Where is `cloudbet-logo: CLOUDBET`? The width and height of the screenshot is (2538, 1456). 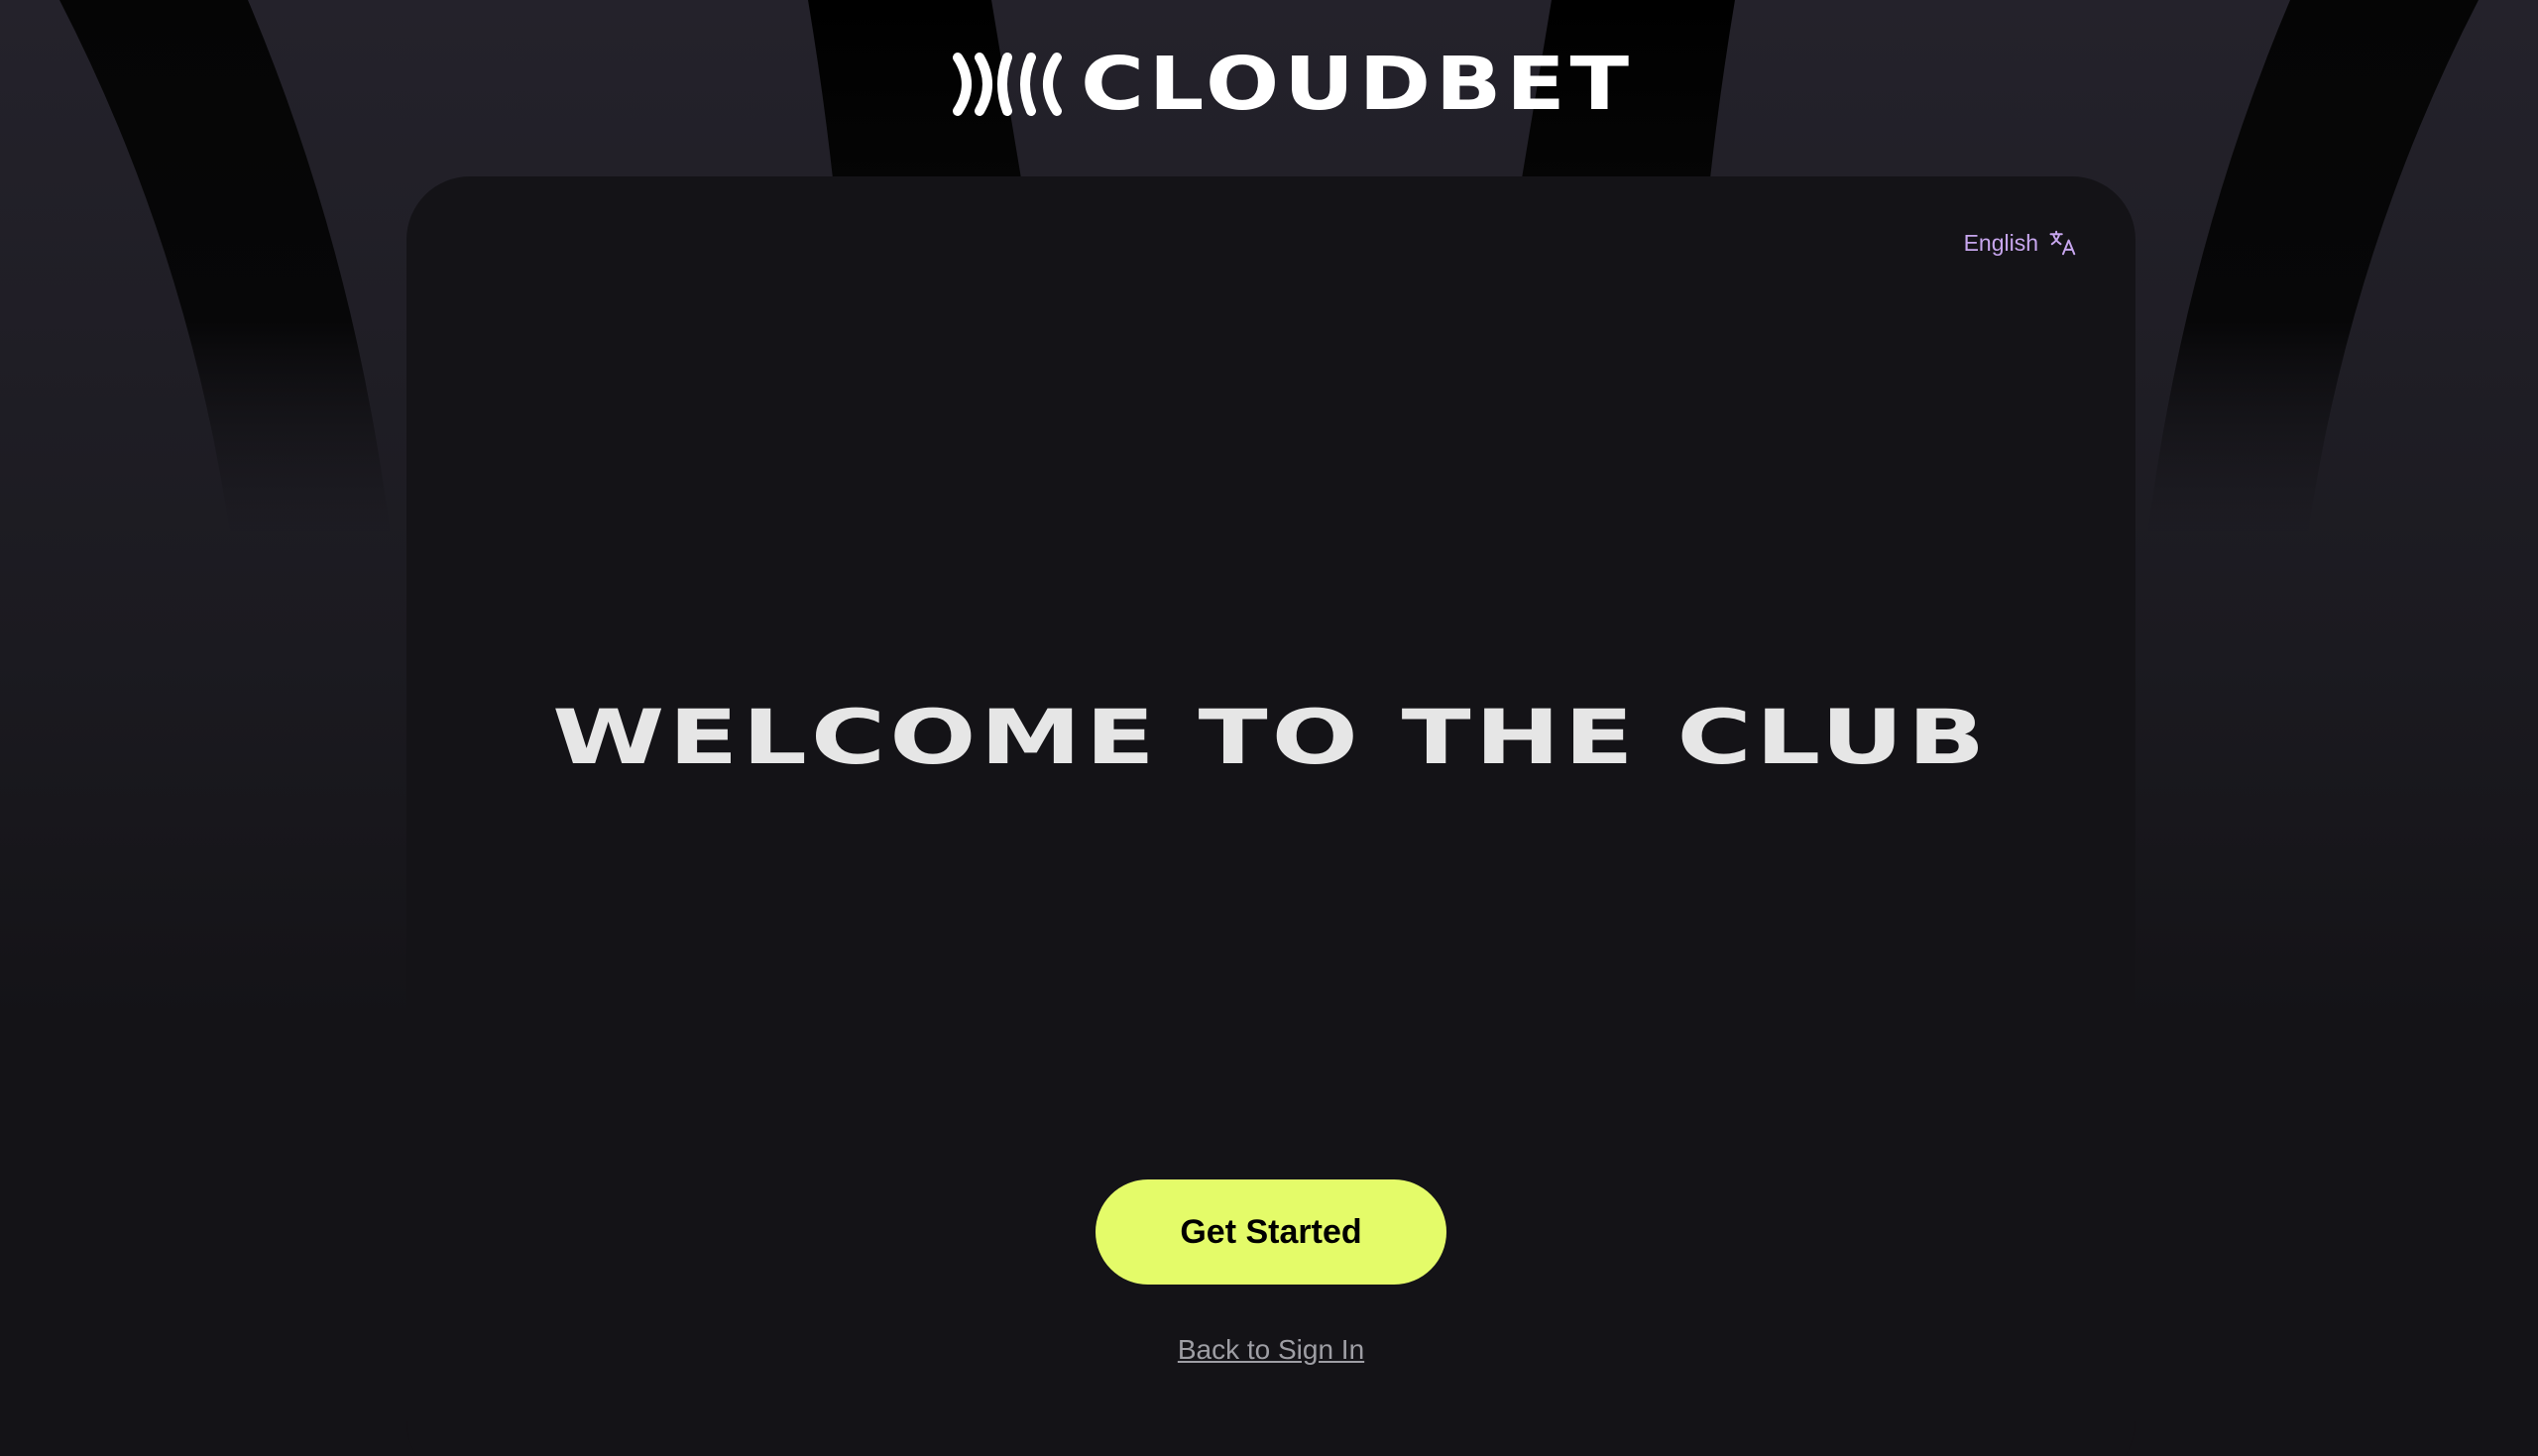 cloudbet-logo: CLOUDBET is located at coordinates (1290, 84).